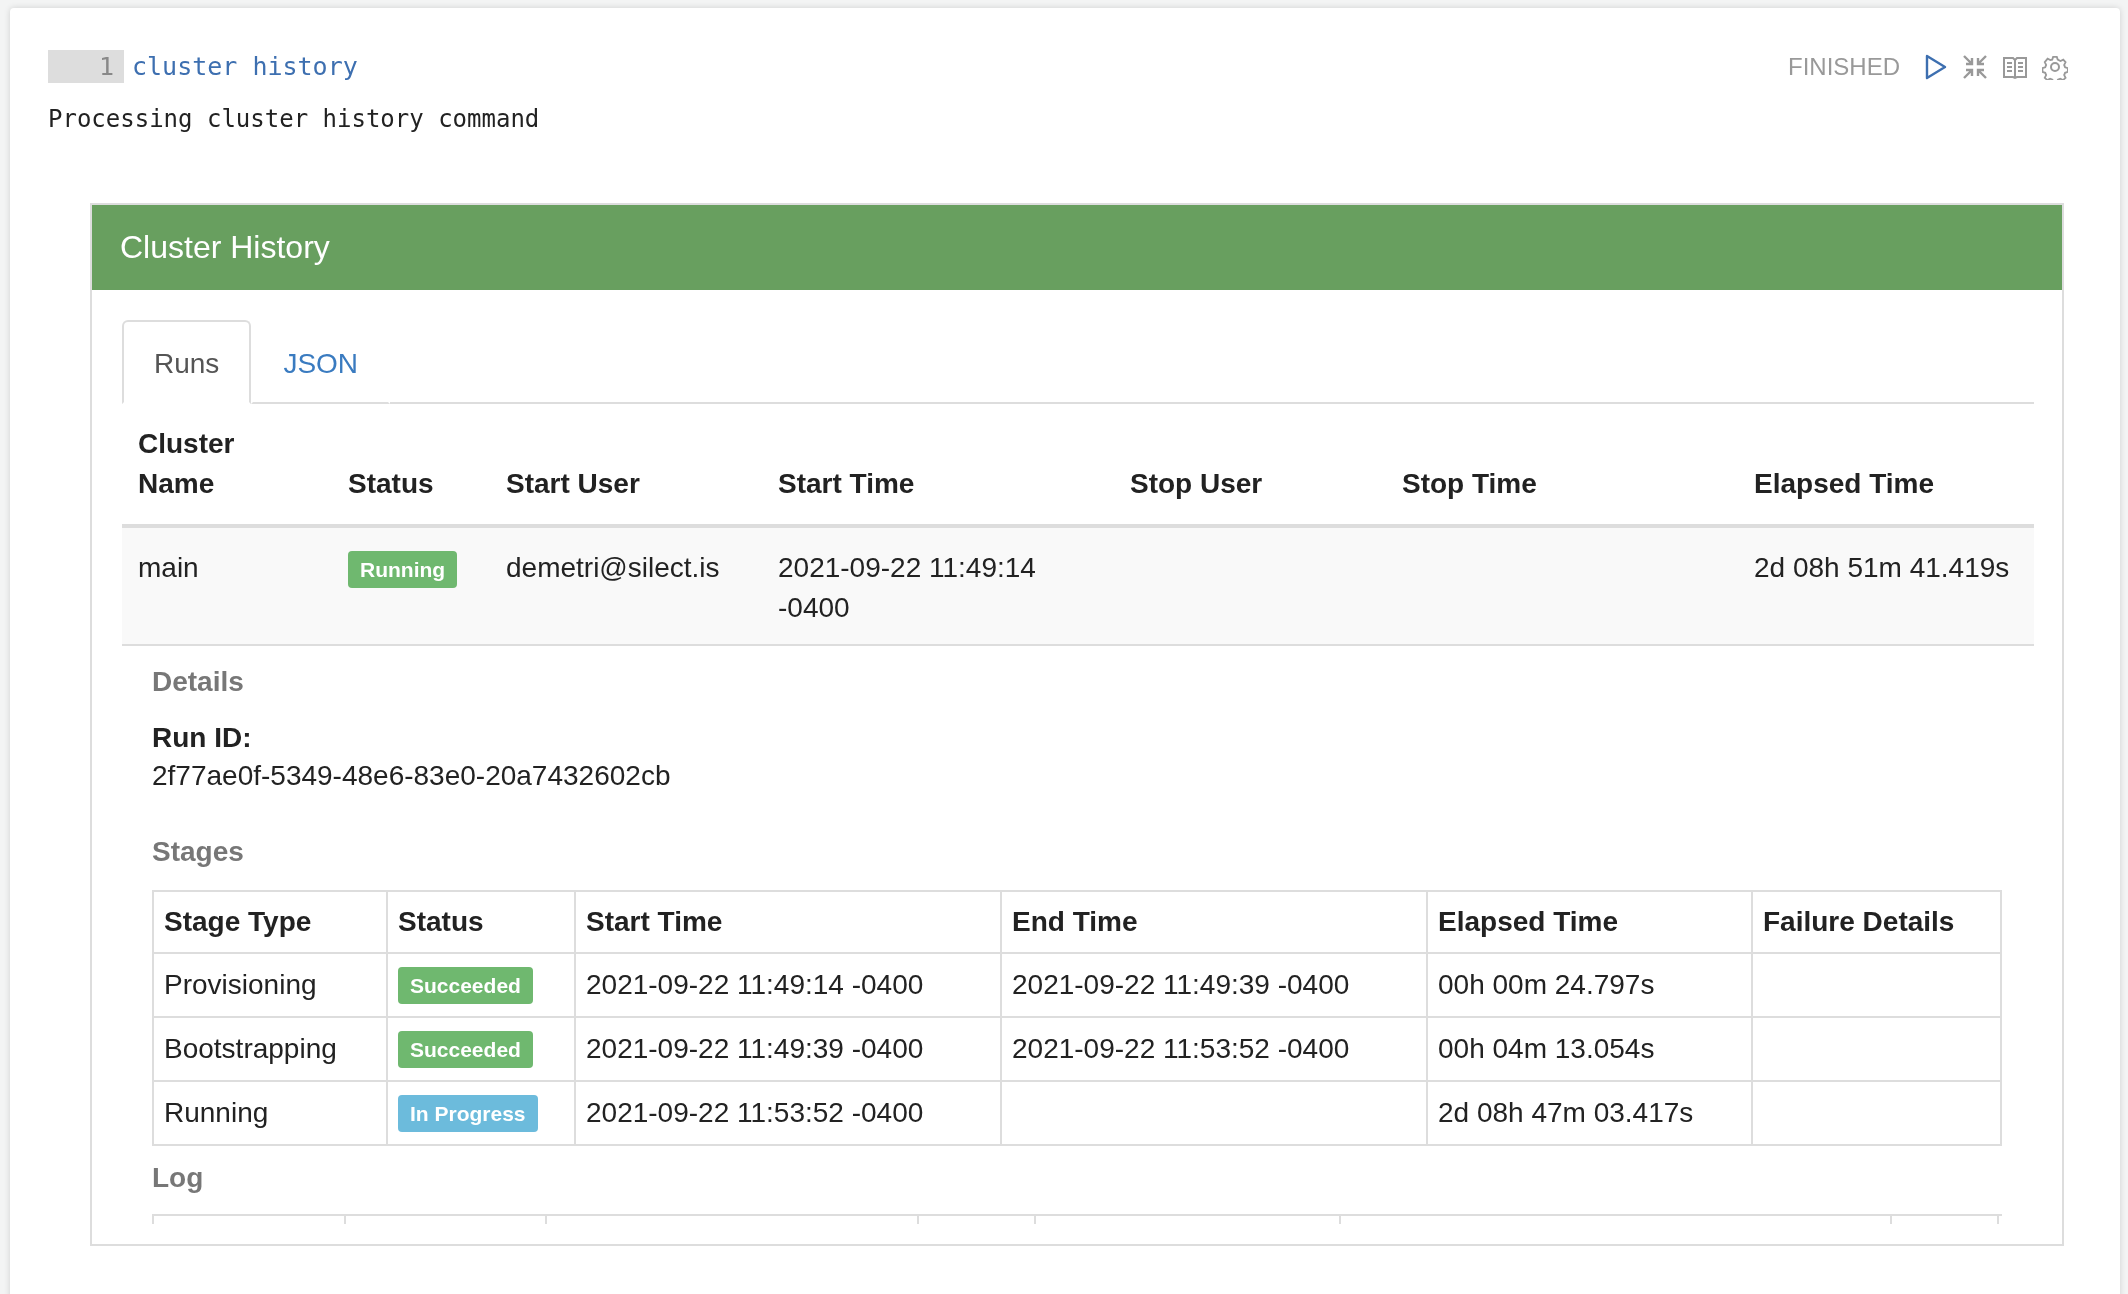  Describe the element at coordinates (187, 362) in the screenshot. I see `tab: Runs` at that location.